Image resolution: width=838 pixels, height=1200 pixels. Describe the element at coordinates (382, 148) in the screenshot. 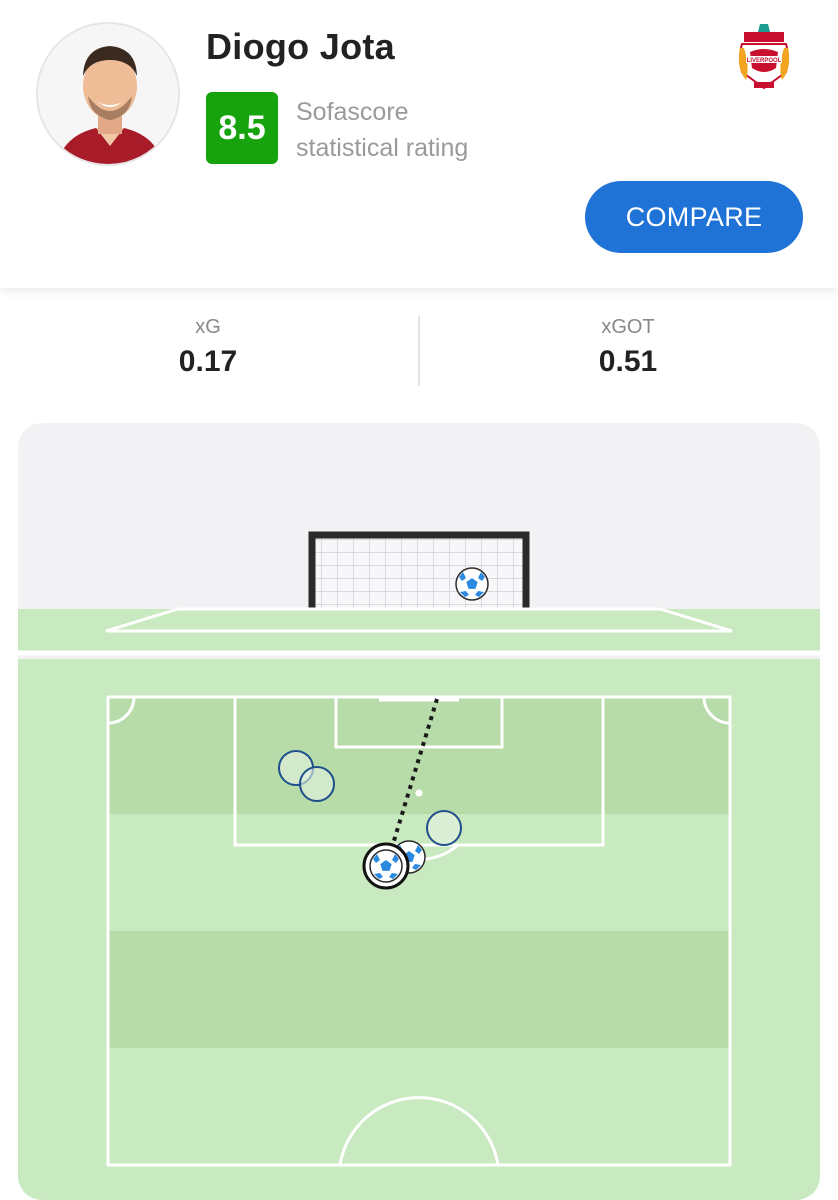

I see `rating-caption-line2: statistical rating` at that location.